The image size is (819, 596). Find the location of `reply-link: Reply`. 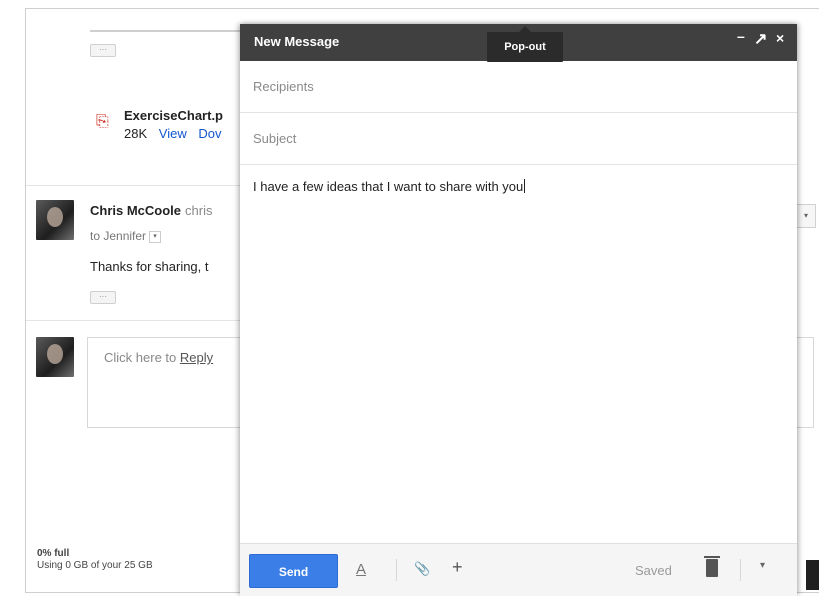

reply-link: Reply is located at coordinates (196, 357).